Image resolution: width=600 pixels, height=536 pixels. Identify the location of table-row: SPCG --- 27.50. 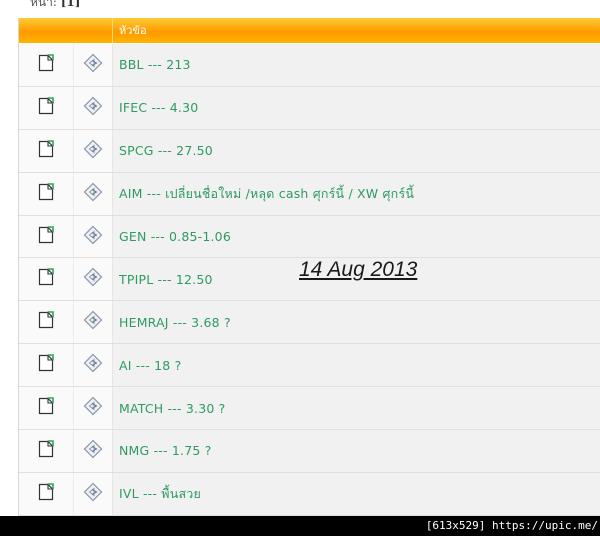
(309, 151).